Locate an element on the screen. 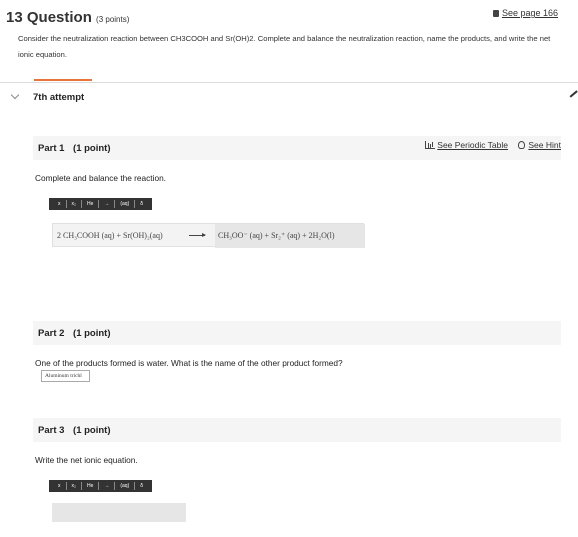  equation-reactants: 2 CH₃COOH (aq) + Sr(OH)₂(aq) is located at coordinates (110, 235).